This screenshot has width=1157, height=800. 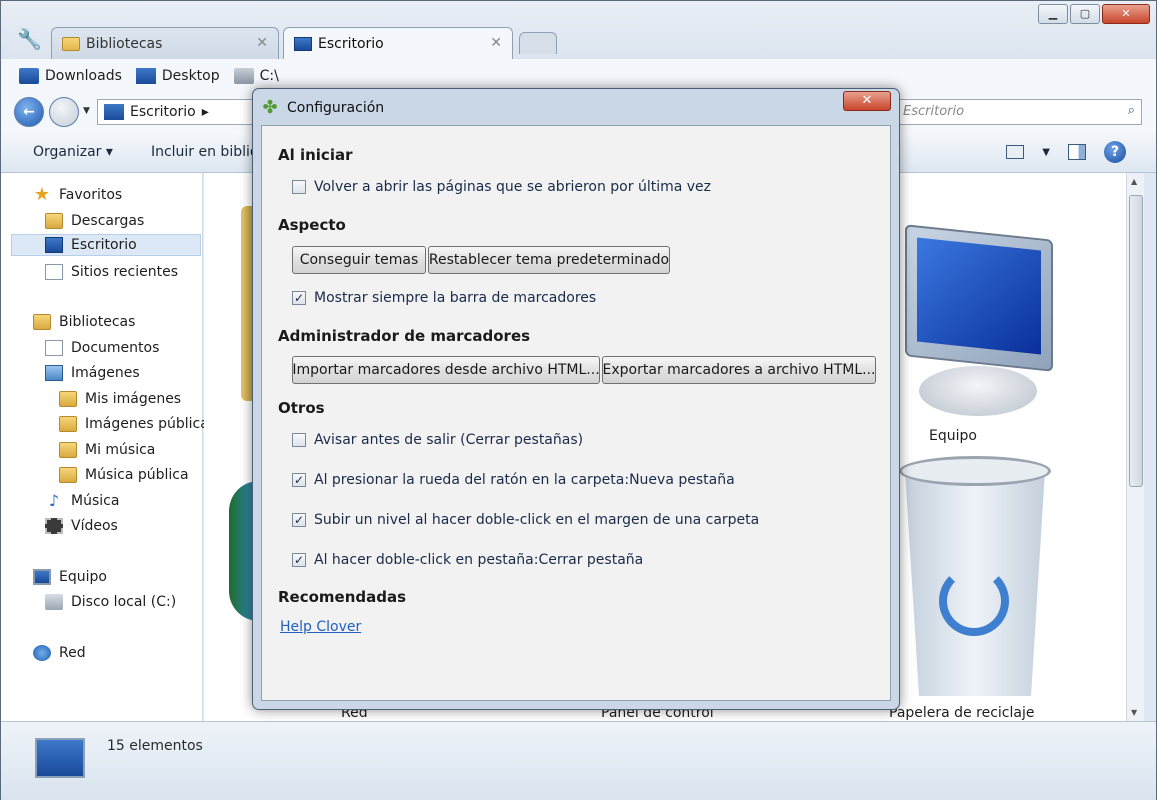 I want to click on monitor-stand, so click(x=978, y=391).